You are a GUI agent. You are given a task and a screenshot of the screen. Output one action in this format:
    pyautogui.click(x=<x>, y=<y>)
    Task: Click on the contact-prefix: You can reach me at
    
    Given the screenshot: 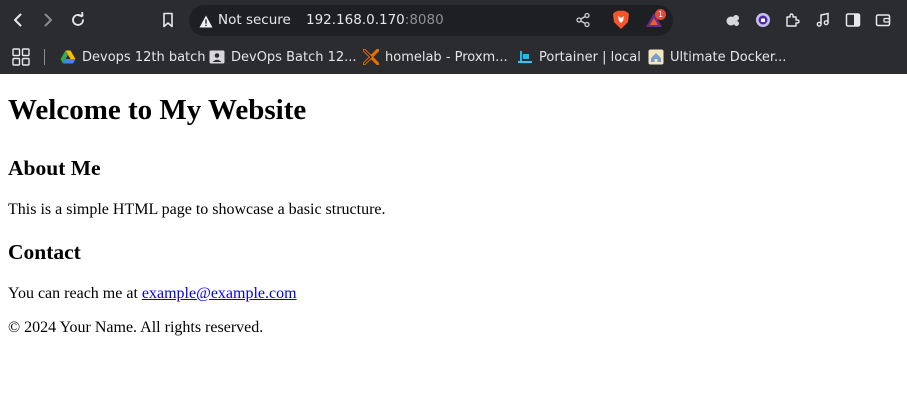 What is the action you would take?
    pyautogui.click(x=75, y=293)
    